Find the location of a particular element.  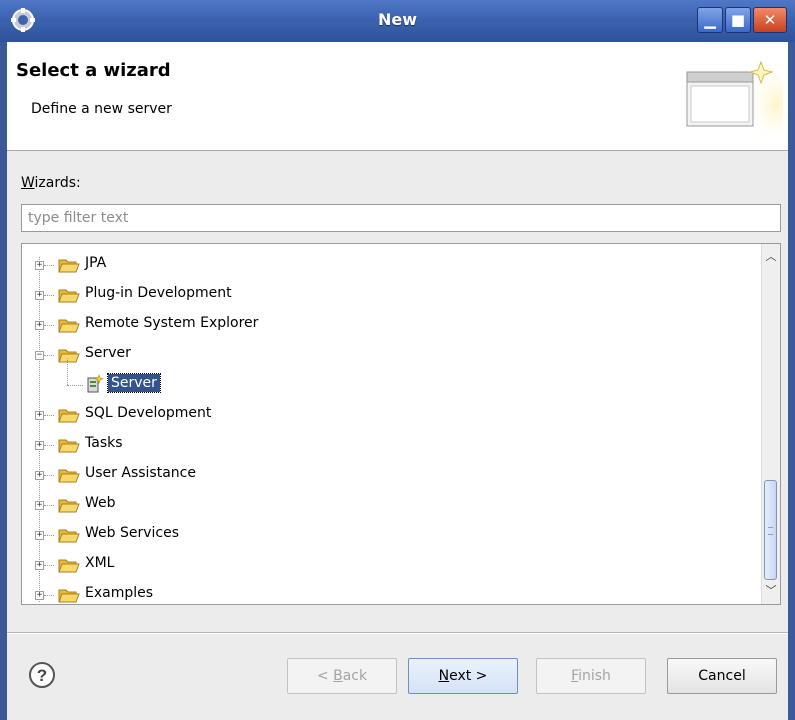

tree-item-user-assistance: + User Assistance is located at coordinates (392, 475).